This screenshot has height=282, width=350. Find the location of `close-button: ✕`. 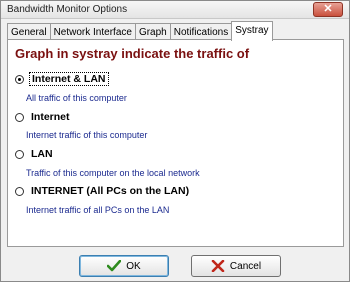

close-button: ✕ is located at coordinates (328, 9).